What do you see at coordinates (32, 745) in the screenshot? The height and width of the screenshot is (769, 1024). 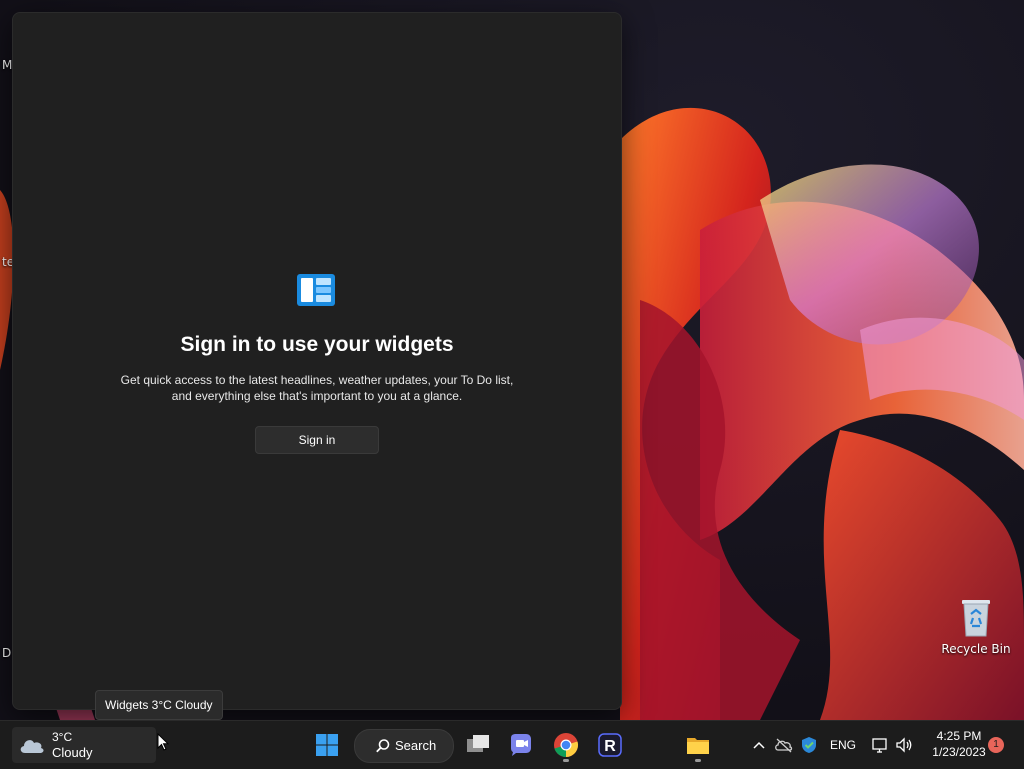 I see `cloud-icon` at bounding box center [32, 745].